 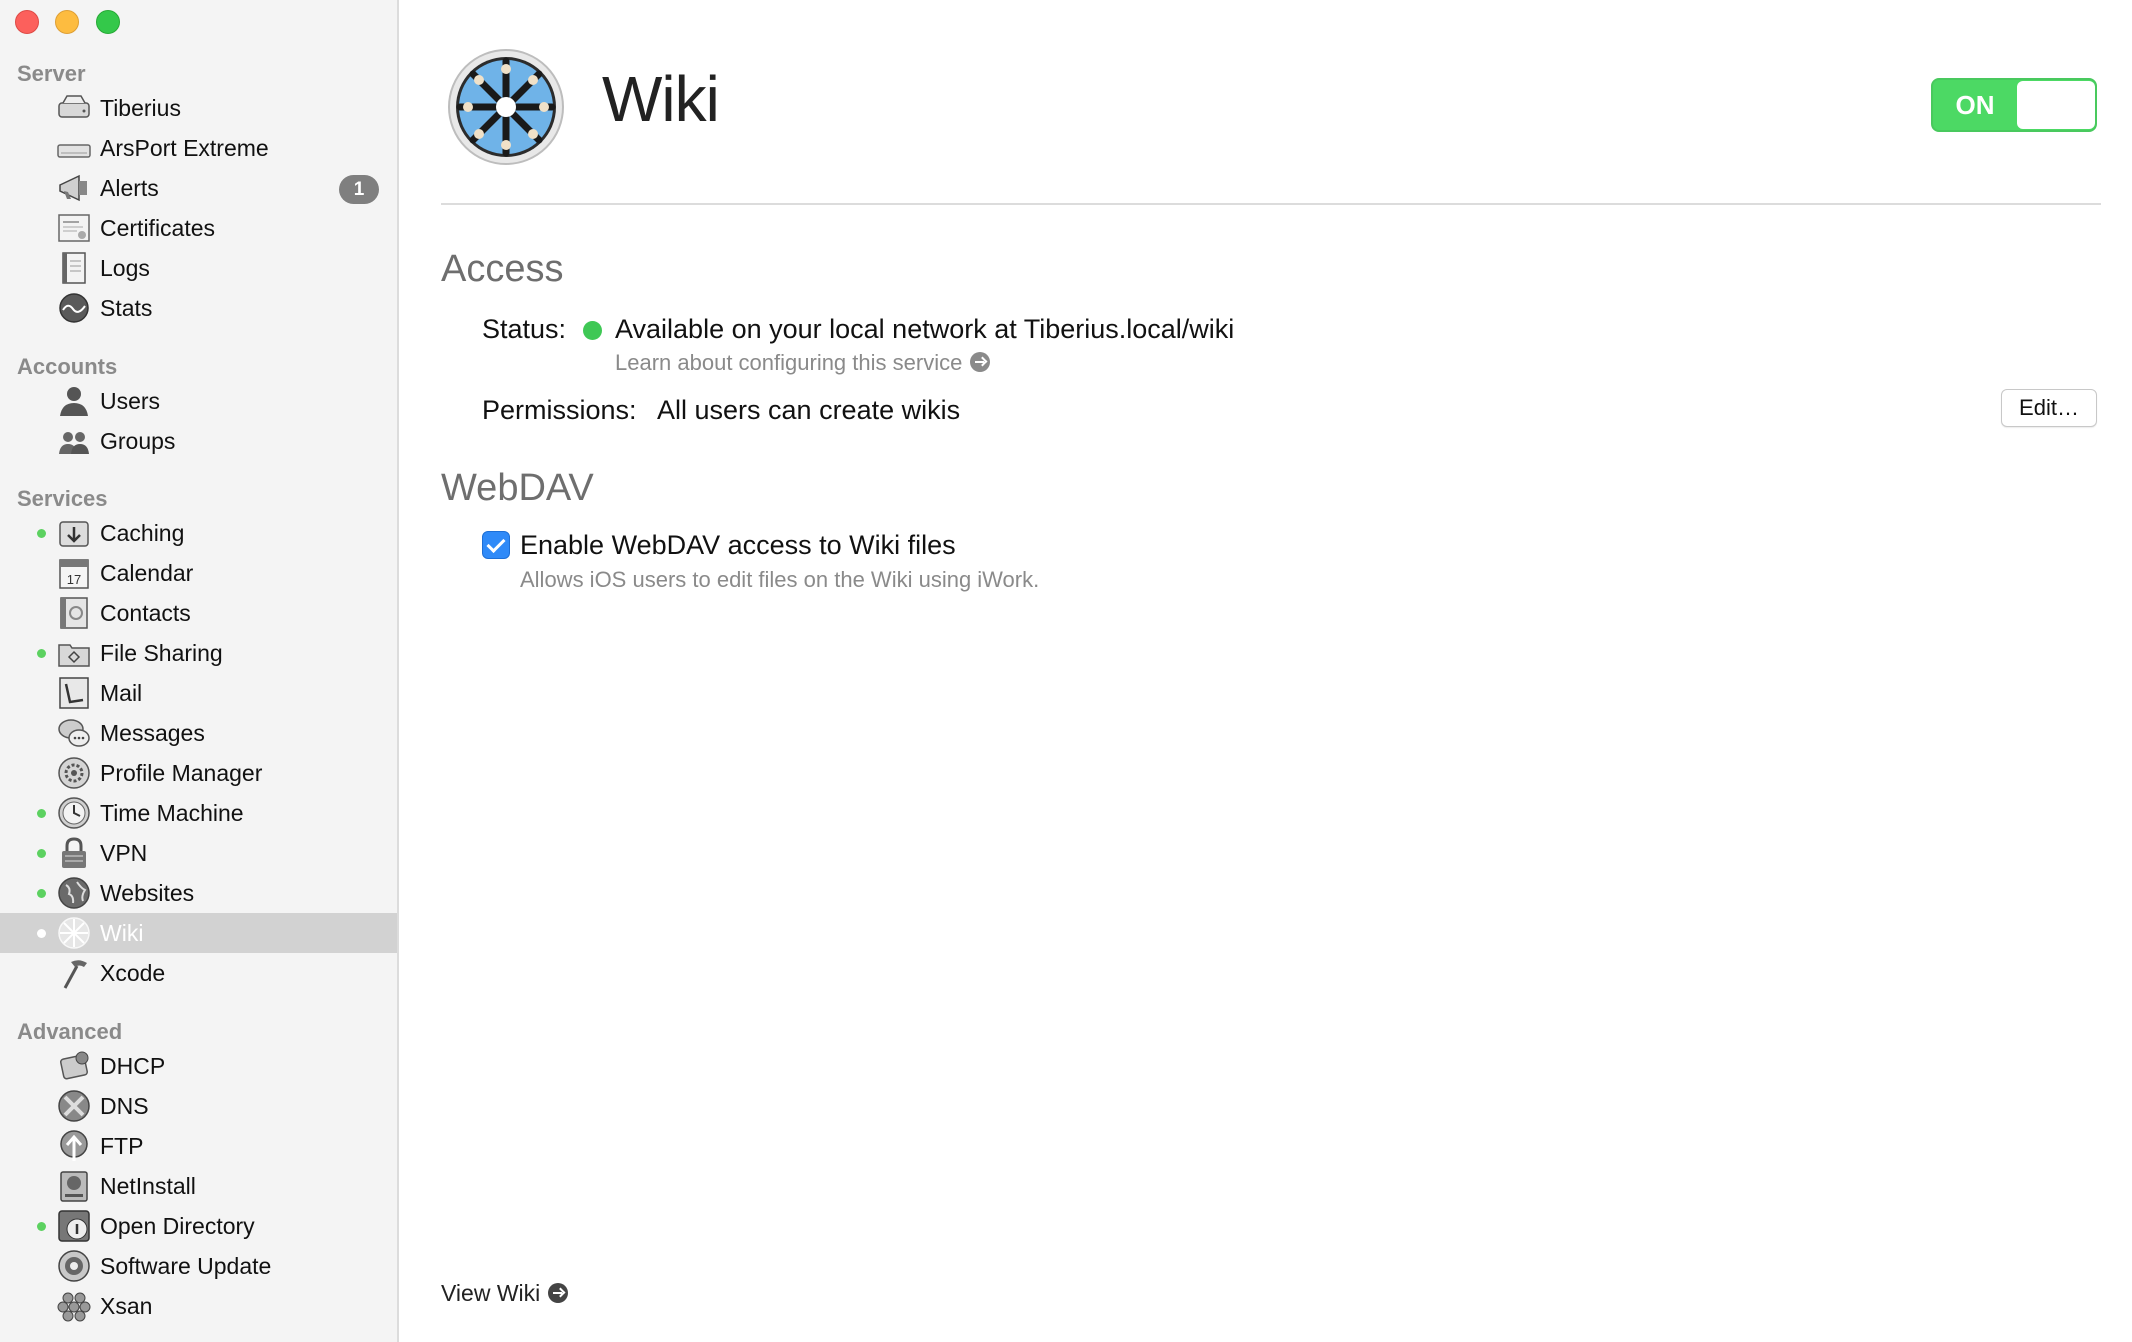 I want to click on sidebar-item-label: Profile Manager, so click(x=181, y=773).